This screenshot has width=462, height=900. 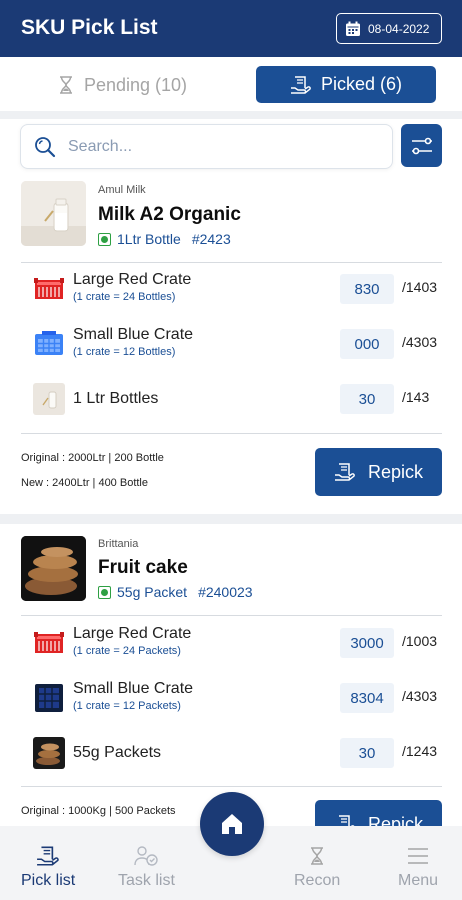 What do you see at coordinates (399, 28) in the screenshot?
I see `date-text: 08-04-2022` at bounding box center [399, 28].